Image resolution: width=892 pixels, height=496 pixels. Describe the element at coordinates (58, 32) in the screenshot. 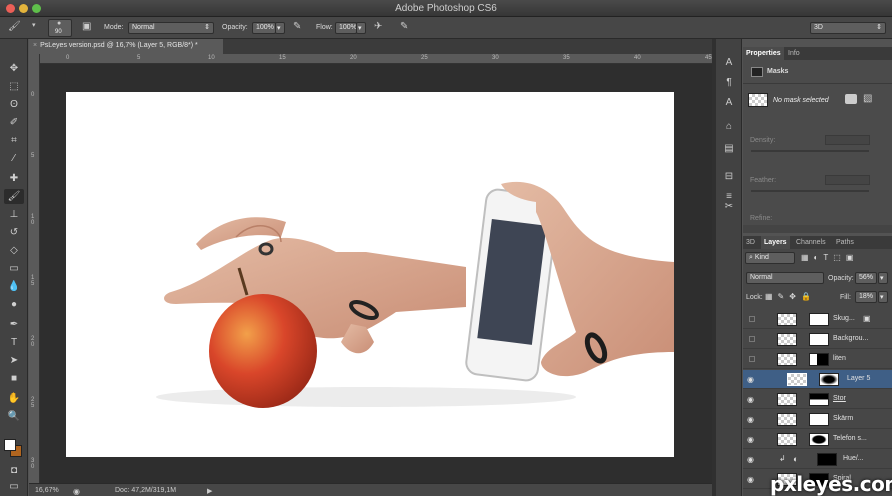

I see `brush-size: 90` at that location.